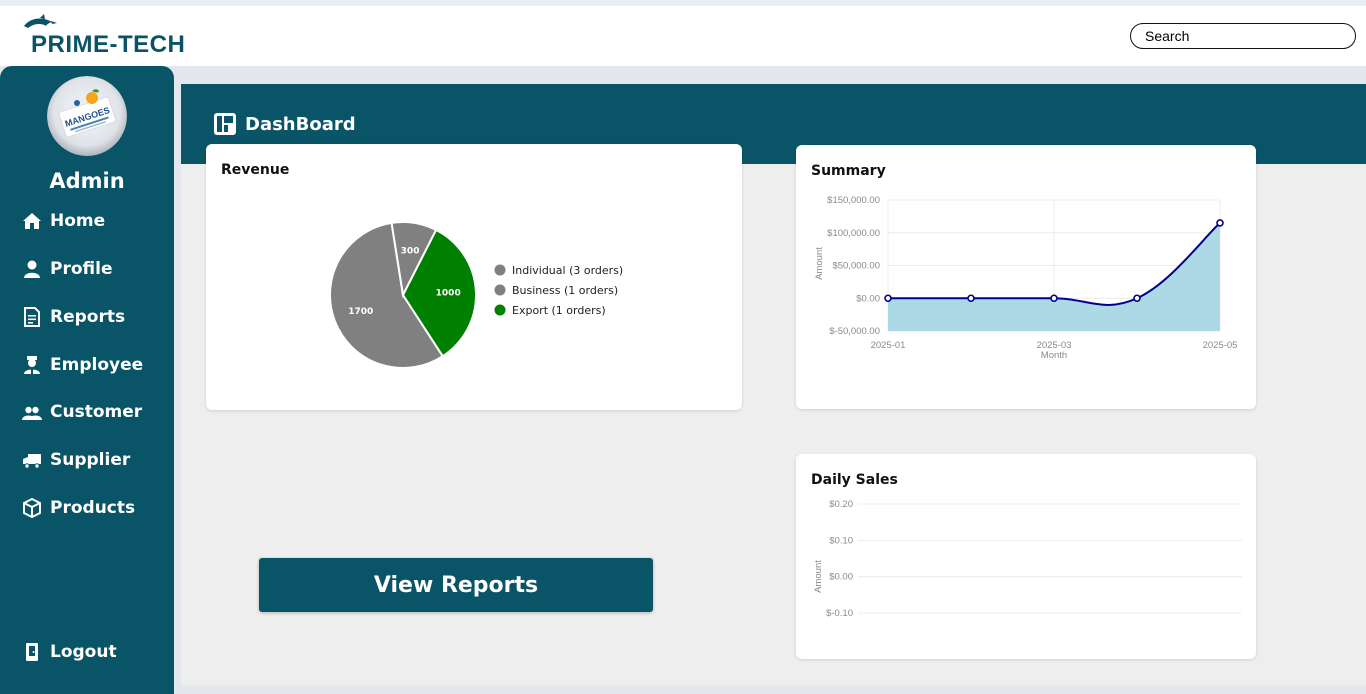 This screenshot has height=694, width=1366. Describe the element at coordinates (32, 652) in the screenshot. I see `logout-icon` at that location.